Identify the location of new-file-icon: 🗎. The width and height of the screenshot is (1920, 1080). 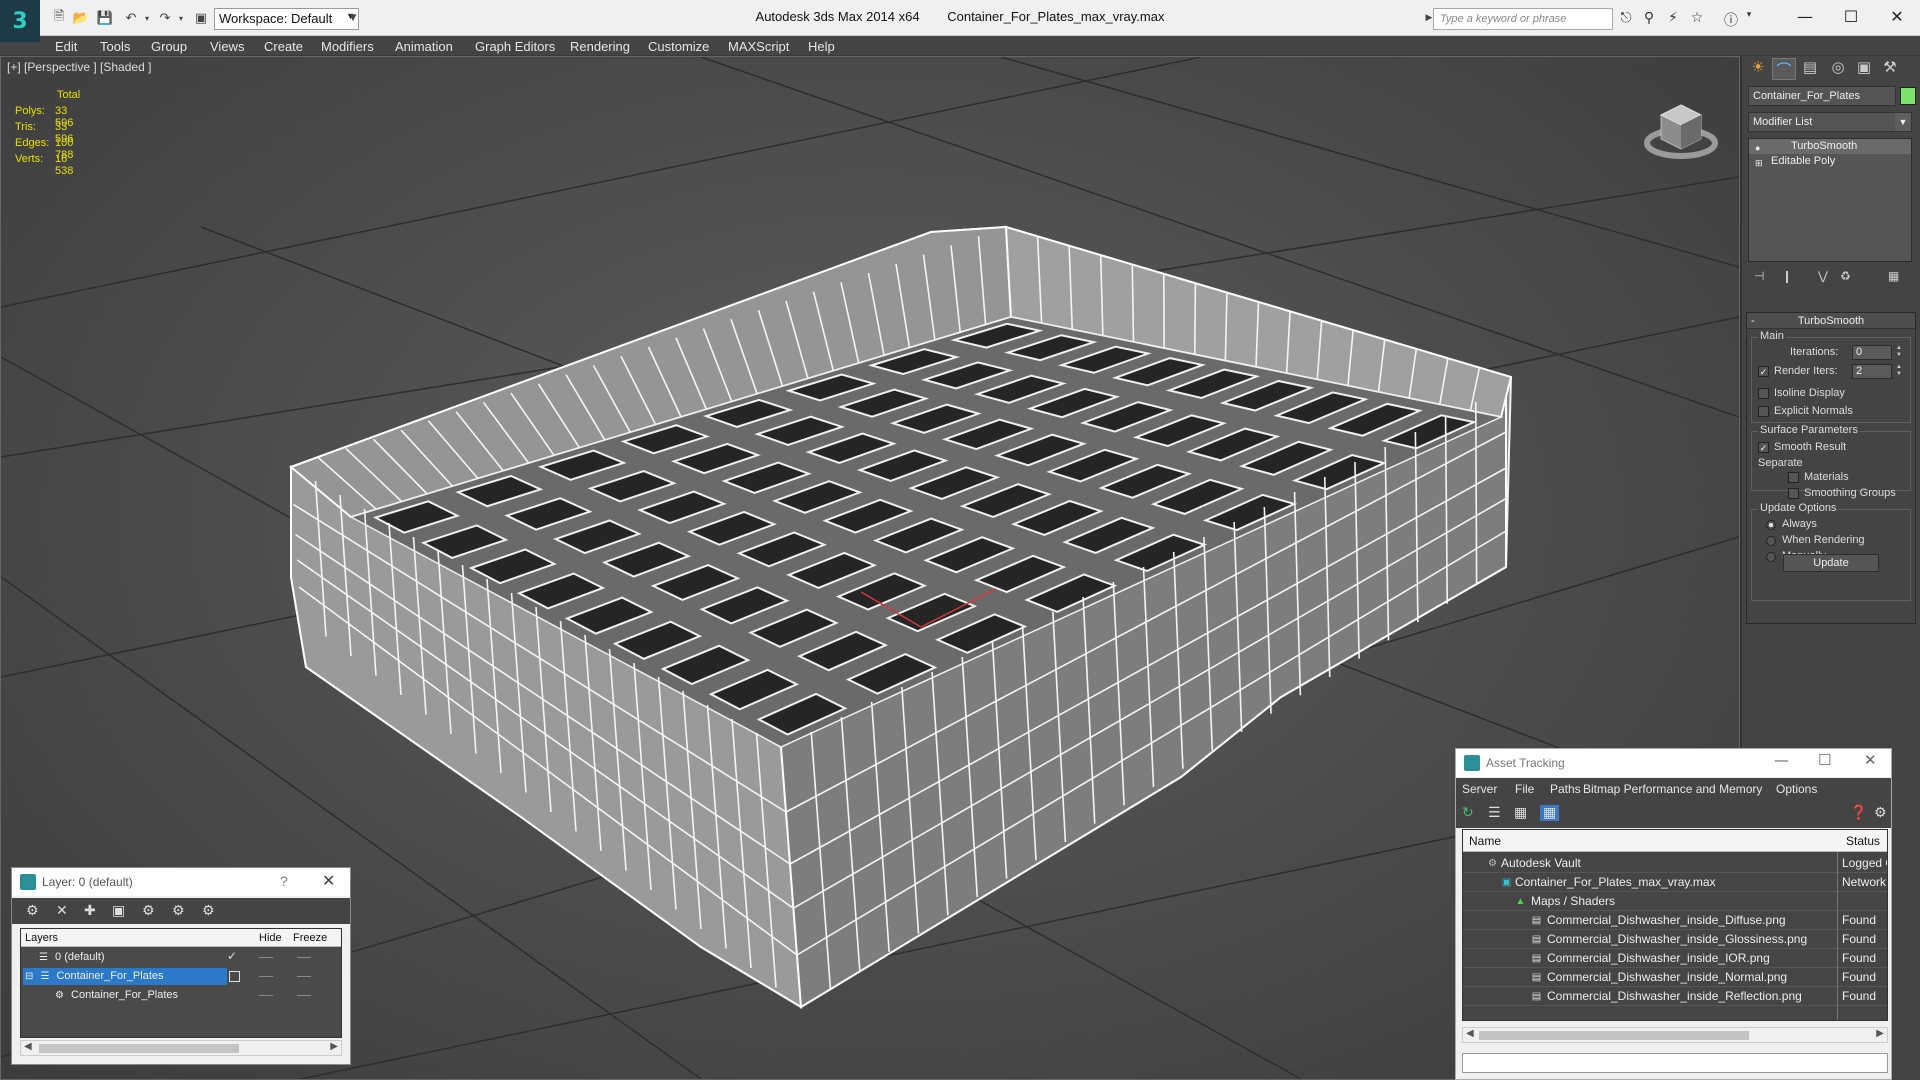
(59, 18).